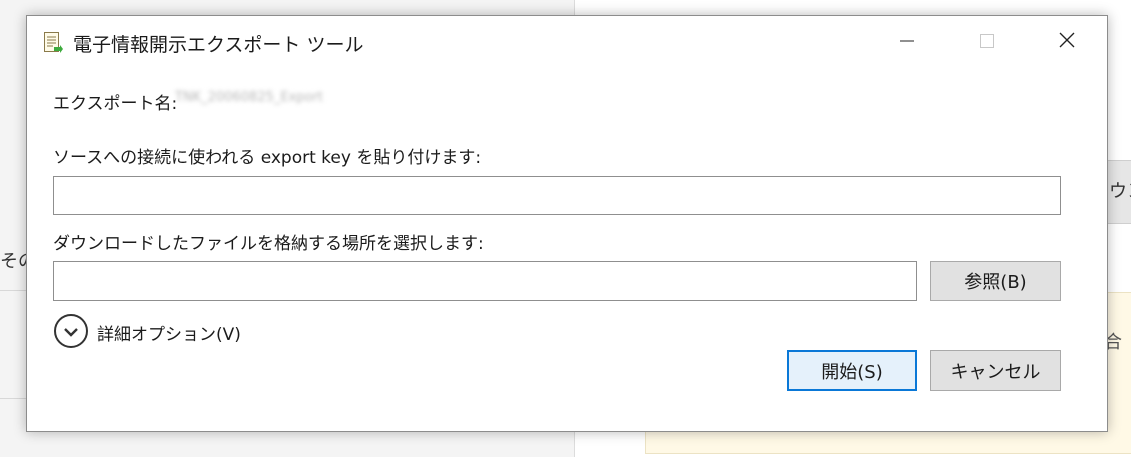 Image resolution: width=1131 pixels, height=457 pixels. I want to click on export-name-value: TNK_20060825_Export, so click(249, 97).